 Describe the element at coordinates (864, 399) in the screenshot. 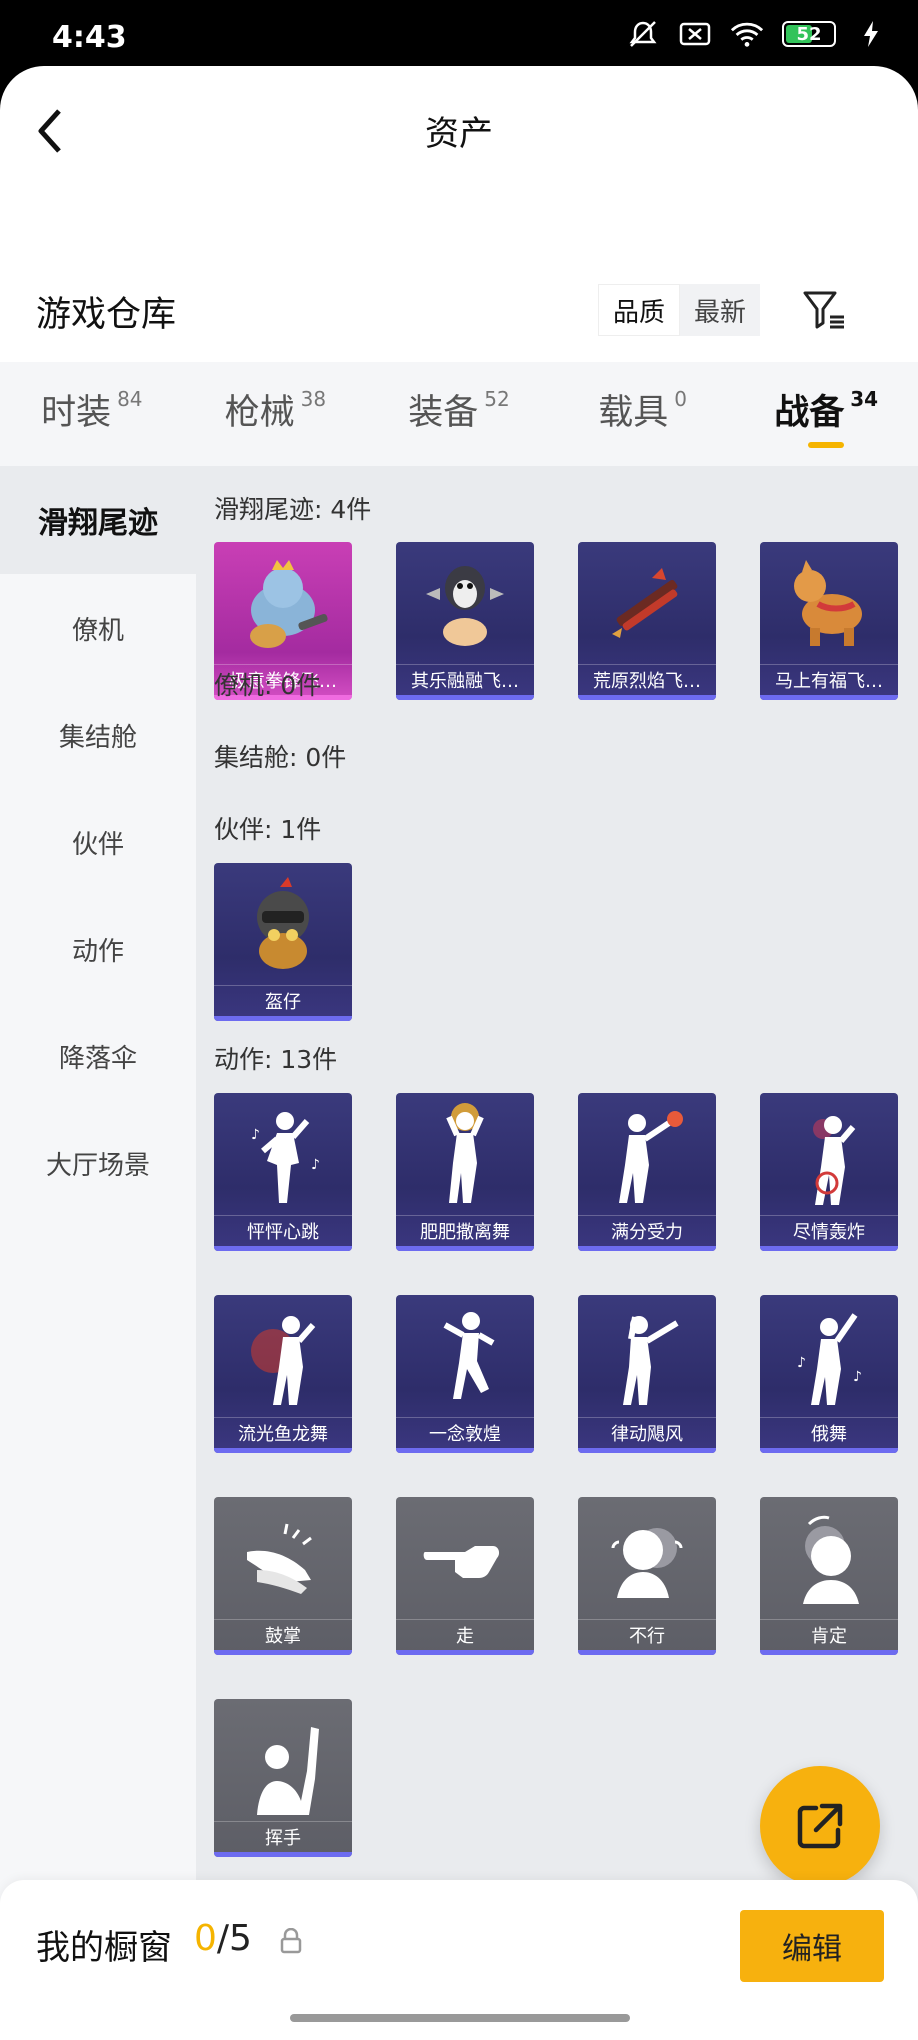

I see `tab-count: 34` at that location.